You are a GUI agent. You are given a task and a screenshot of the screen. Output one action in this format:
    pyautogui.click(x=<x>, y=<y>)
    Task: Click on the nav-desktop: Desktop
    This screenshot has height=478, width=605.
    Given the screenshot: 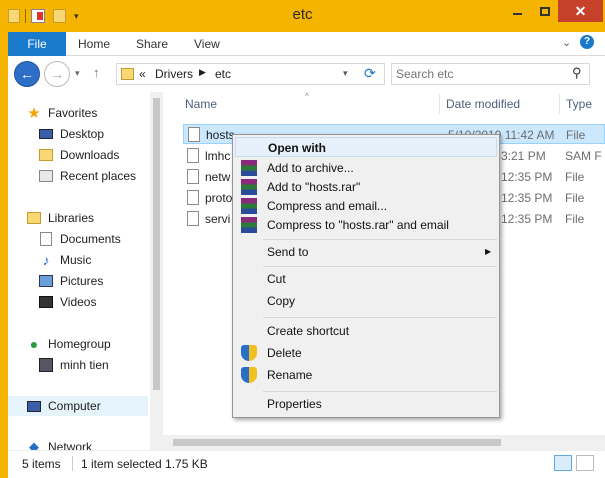 What is the action you would take?
    pyautogui.click(x=71, y=134)
    